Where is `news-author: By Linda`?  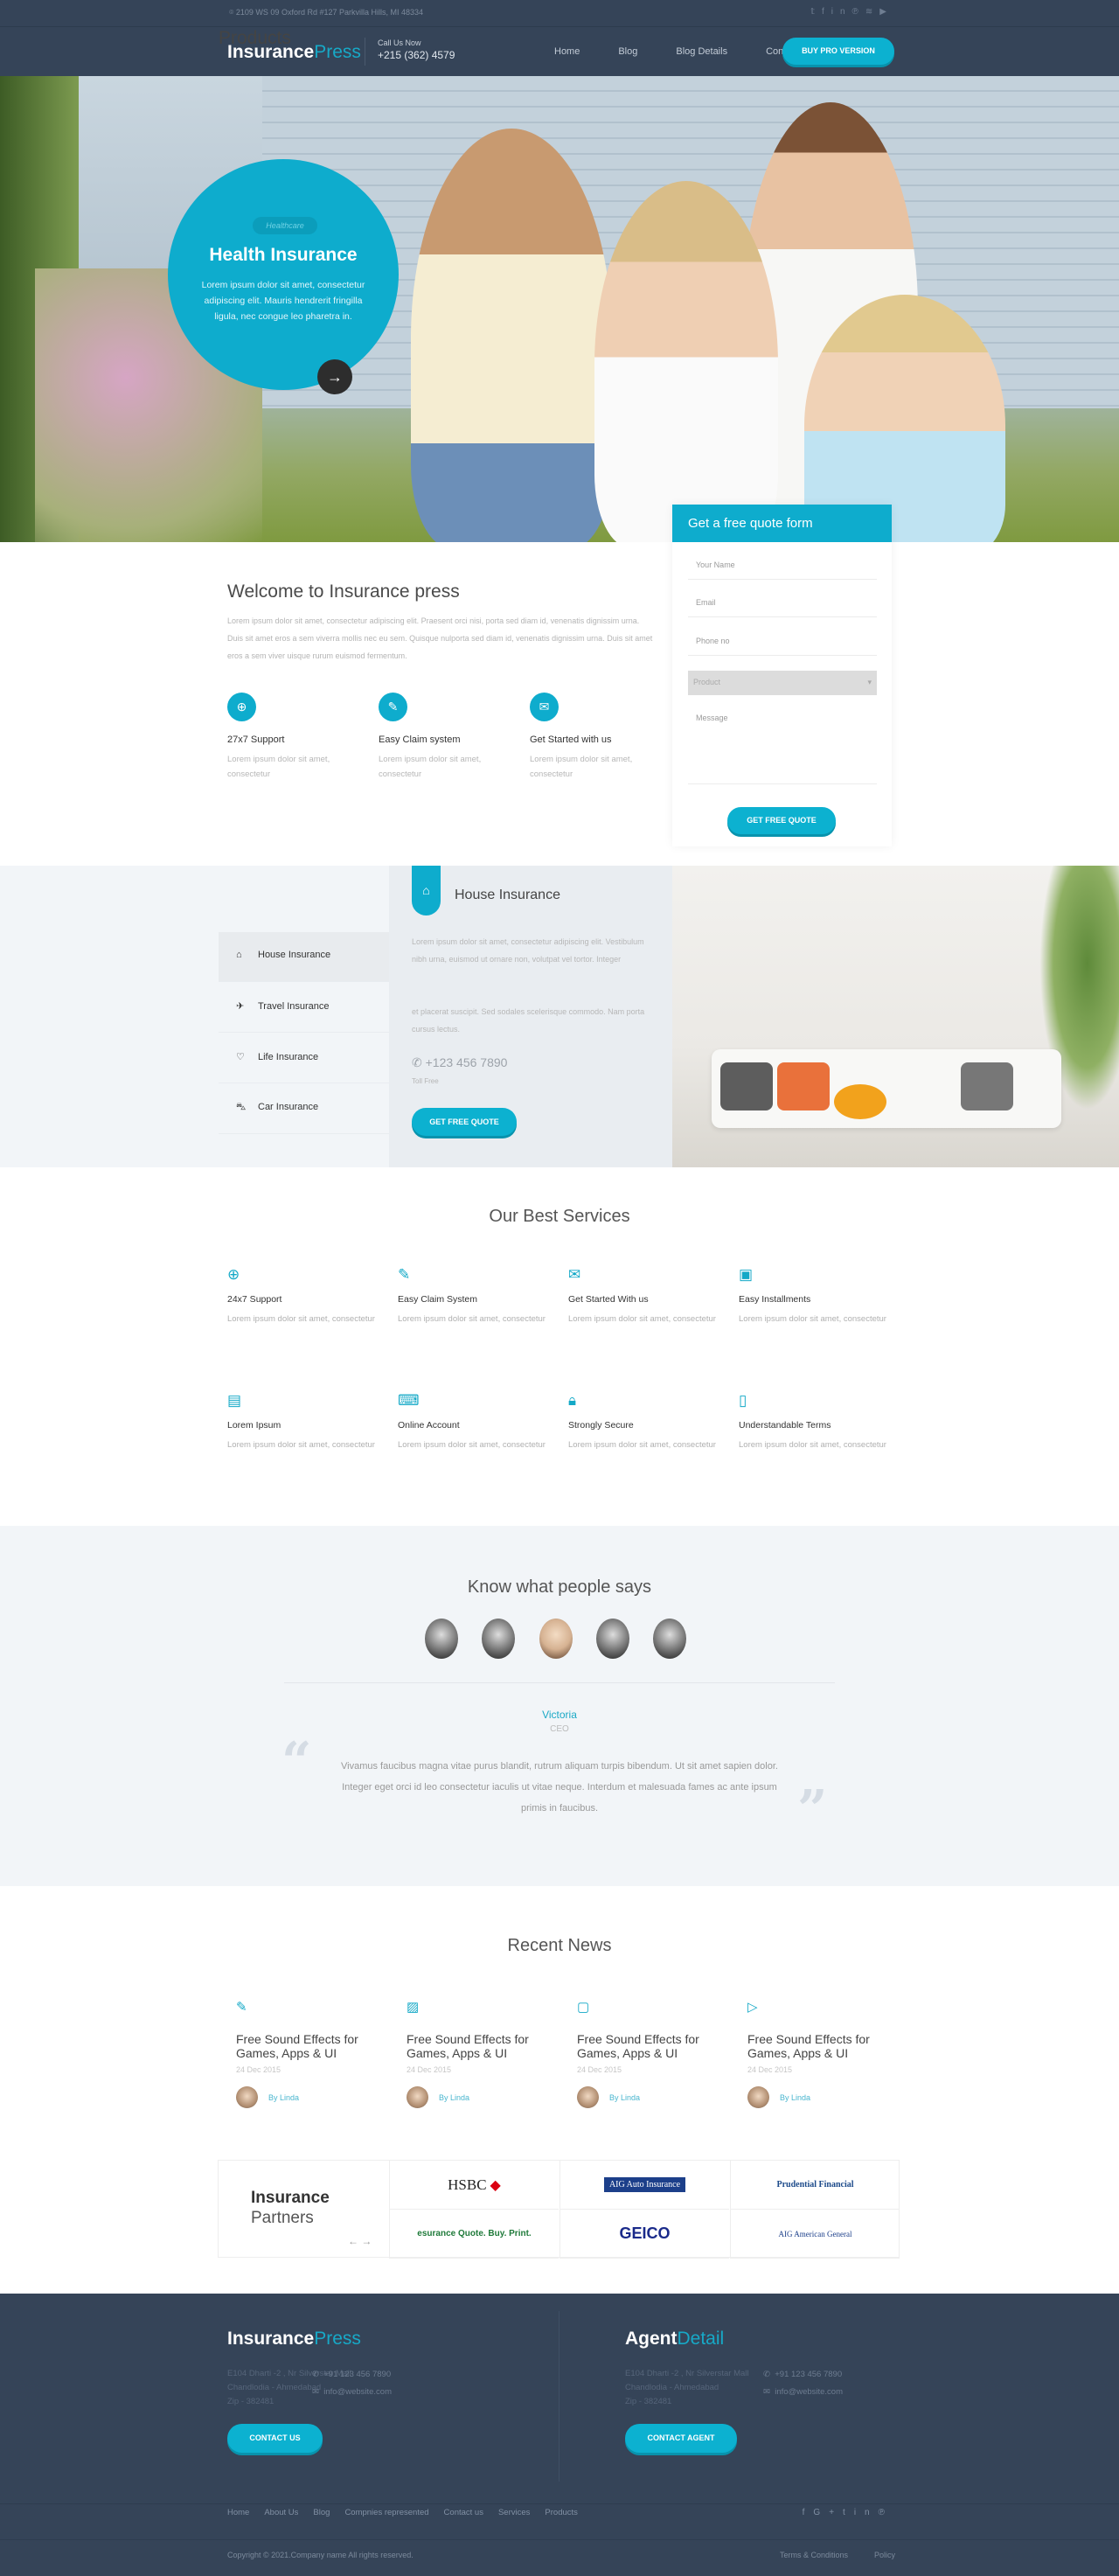 news-author: By Linda is located at coordinates (819, 2097).